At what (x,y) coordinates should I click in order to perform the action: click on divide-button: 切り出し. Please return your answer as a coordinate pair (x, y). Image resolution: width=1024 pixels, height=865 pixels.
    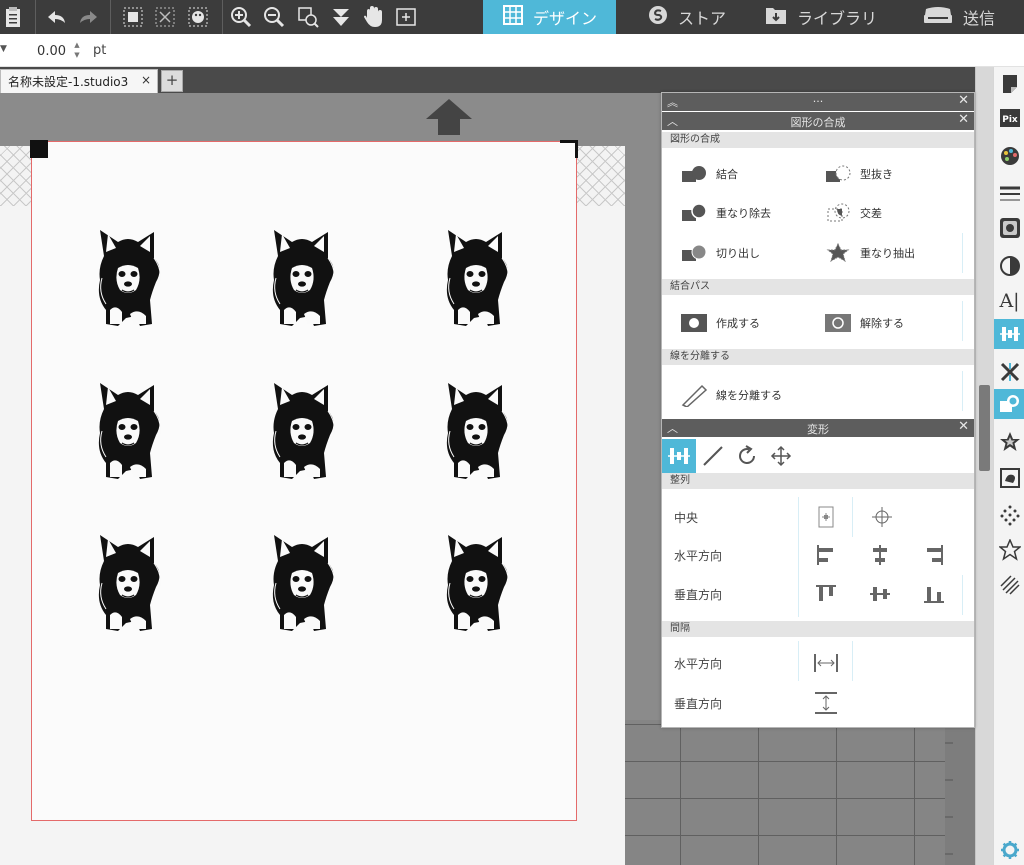
    Looking at the image, I should click on (720, 253).